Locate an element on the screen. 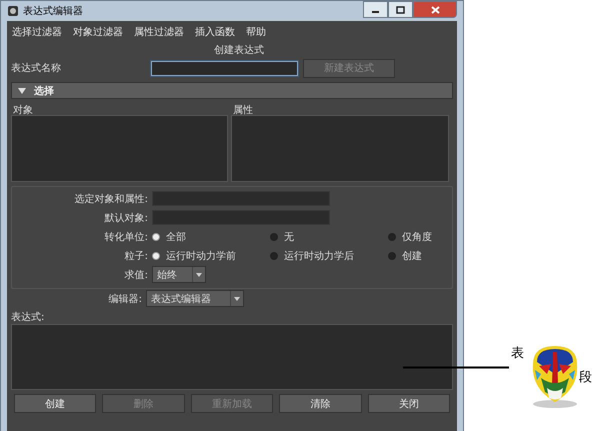 The image size is (599, 431). radio-label: 全部 is located at coordinates (176, 237).